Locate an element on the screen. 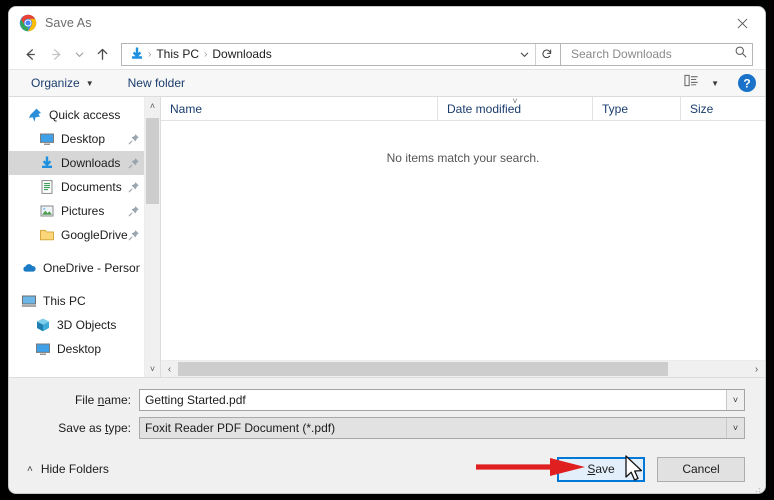  back-button is located at coordinates (30, 54).